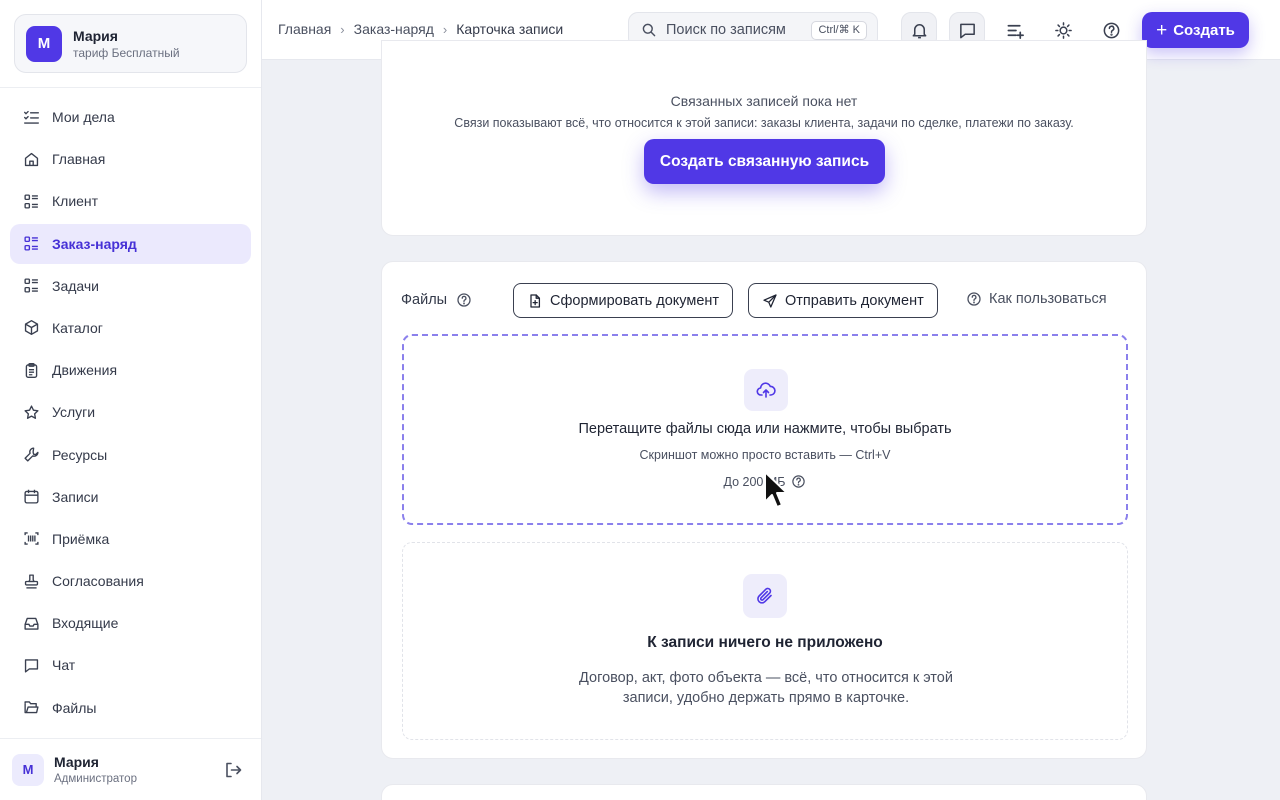  I want to click on workspace-plan: тариф Бесплатный, so click(126, 52).